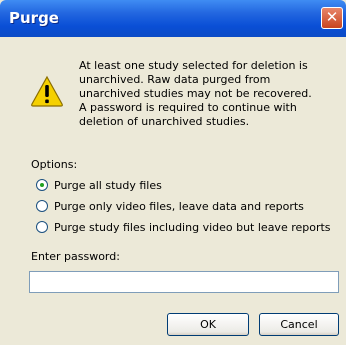 The width and height of the screenshot is (346, 345). Describe the element at coordinates (188, 107) in the screenshot. I see `message-line: A password is required to continue with` at that location.